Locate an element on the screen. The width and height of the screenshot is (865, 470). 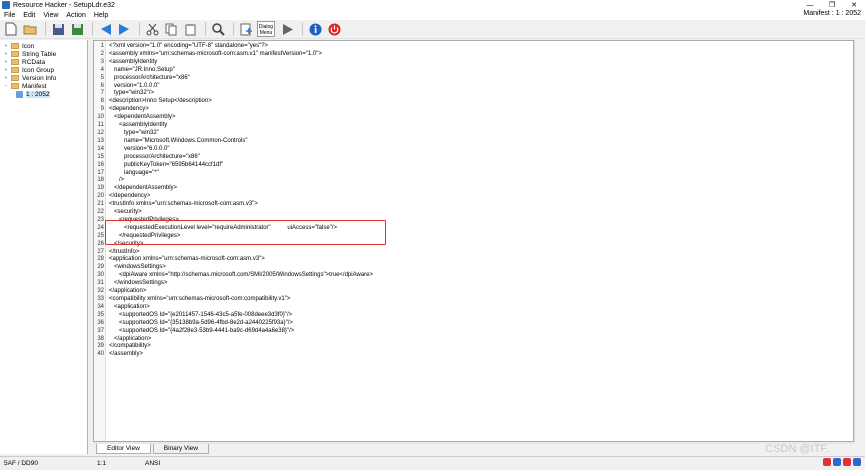
code-line: type="win32" is located at coordinates (241, 134).